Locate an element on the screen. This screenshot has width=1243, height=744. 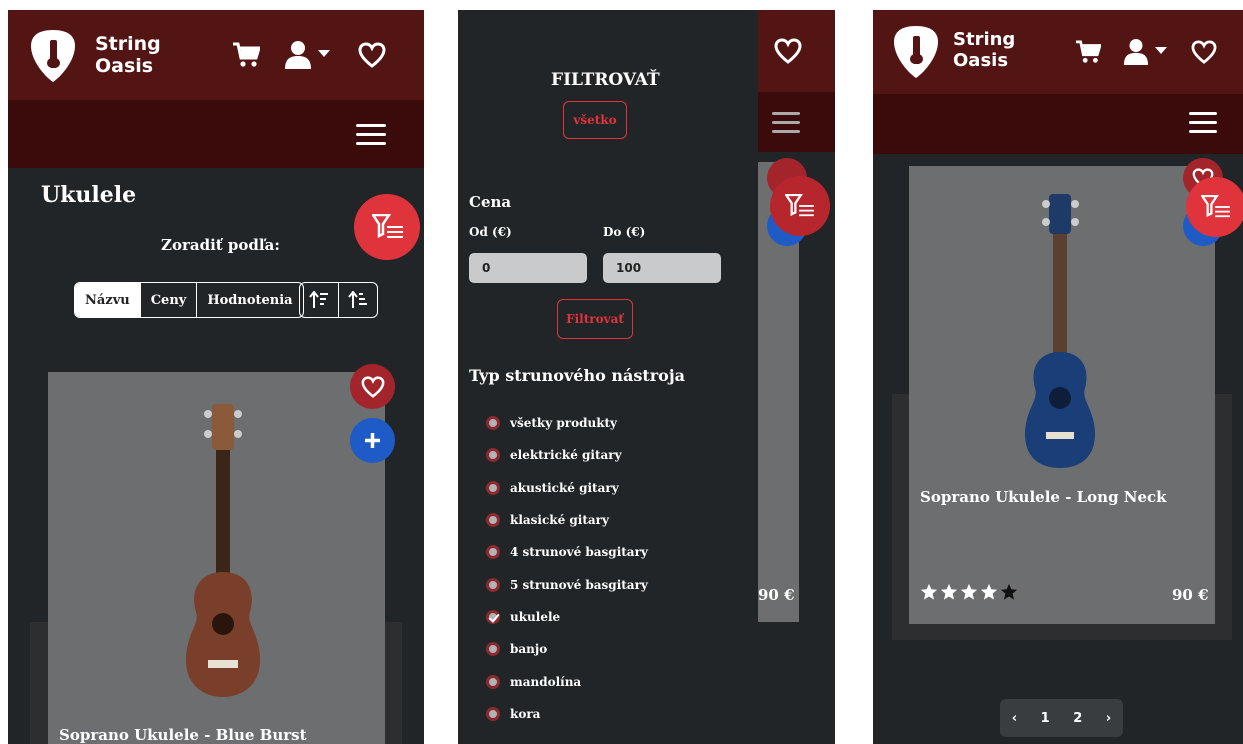
product-card: Soprano Ukulele - Blue Burst is located at coordinates (216, 558).